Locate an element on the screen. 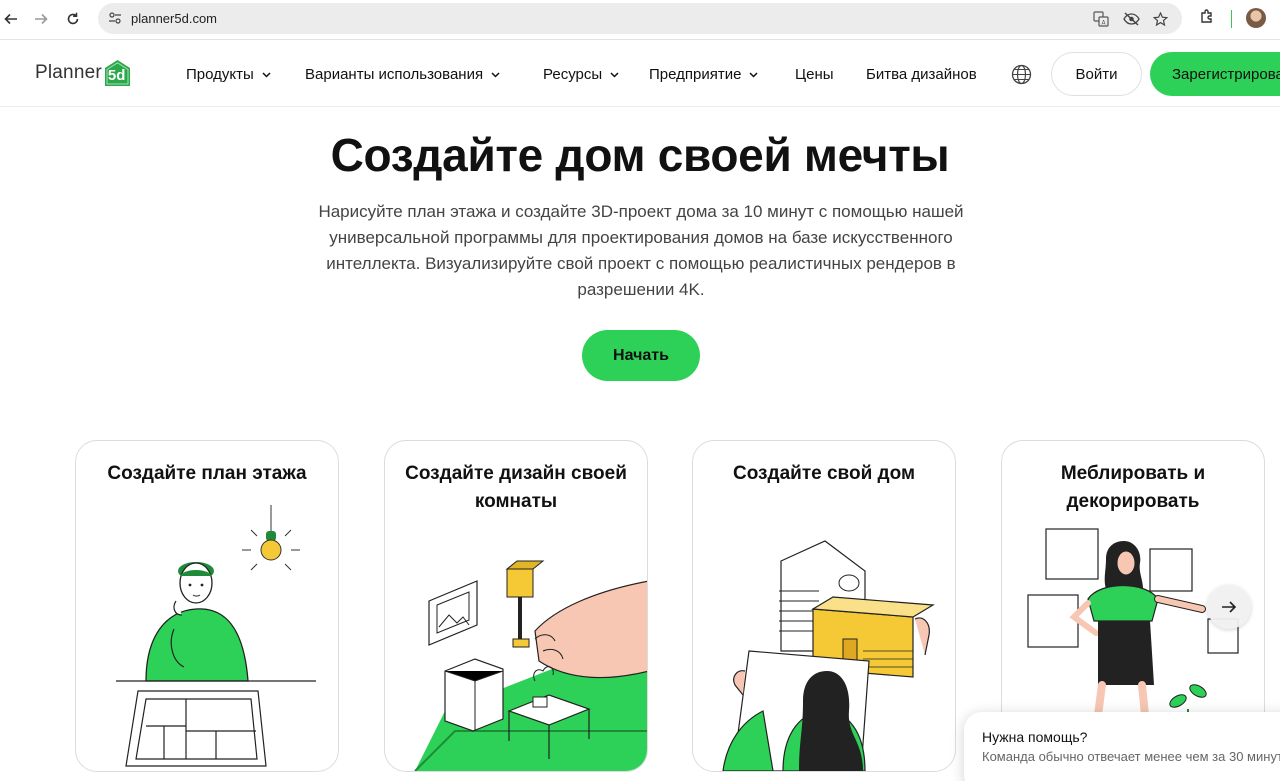 The image size is (1280, 781). nav-pricing: Цены is located at coordinates (814, 74).